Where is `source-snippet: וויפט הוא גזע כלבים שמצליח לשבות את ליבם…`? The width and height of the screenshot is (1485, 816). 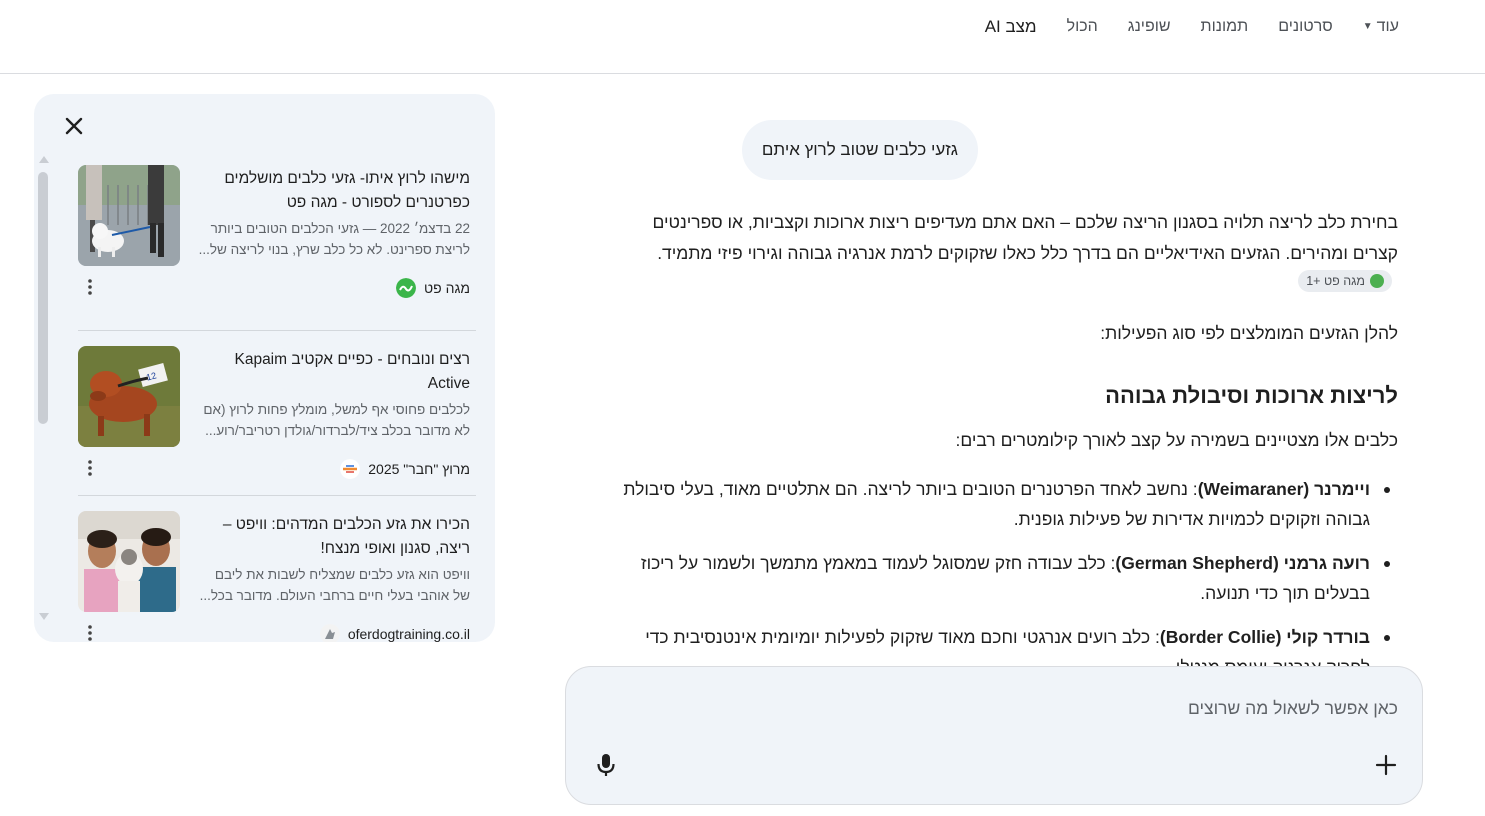 source-snippet: וויפט הוא גזע כלבים שמצליח לשבות את ליבם… is located at coordinates (334, 585).